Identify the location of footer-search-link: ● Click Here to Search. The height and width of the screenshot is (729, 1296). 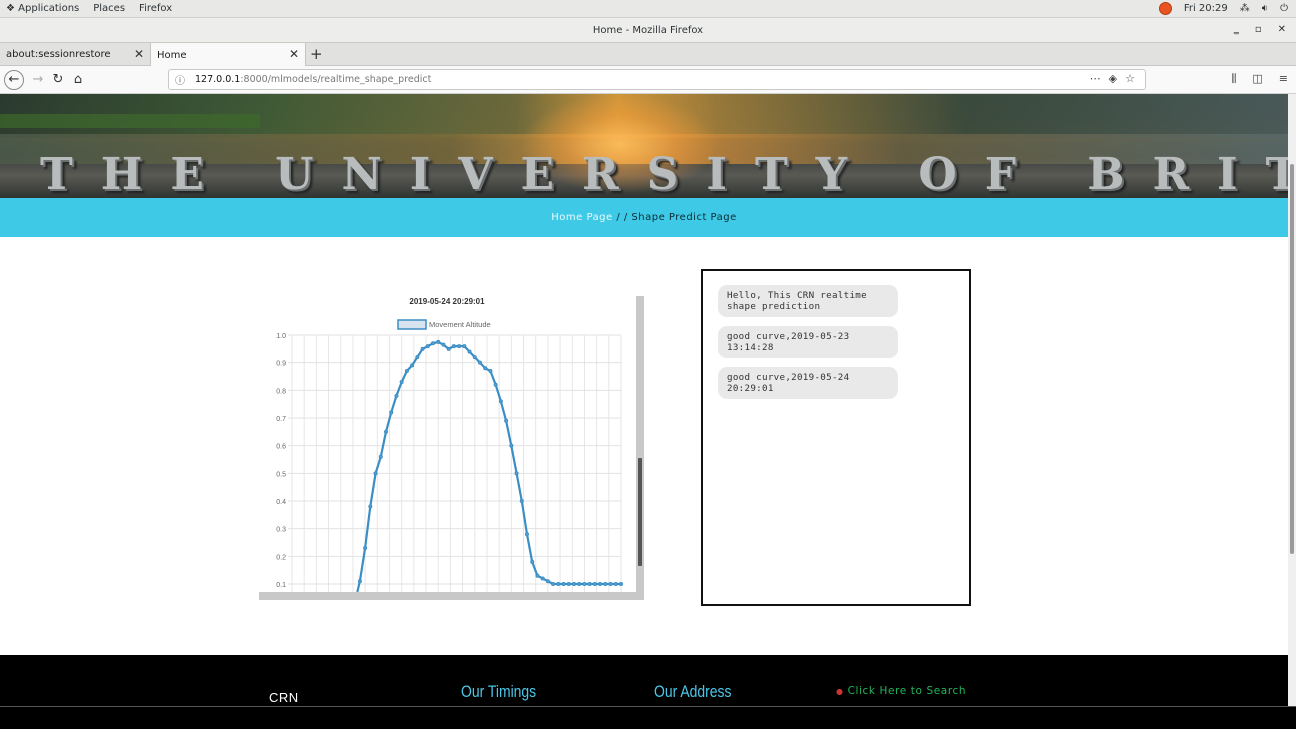
(901, 691).